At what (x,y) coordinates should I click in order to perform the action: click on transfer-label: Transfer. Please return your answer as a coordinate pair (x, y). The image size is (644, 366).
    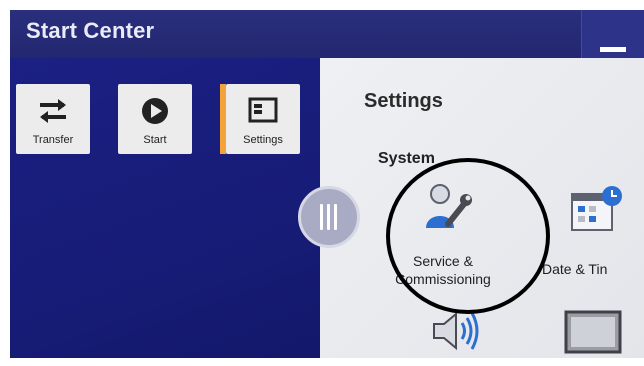
    Looking at the image, I should click on (53, 140).